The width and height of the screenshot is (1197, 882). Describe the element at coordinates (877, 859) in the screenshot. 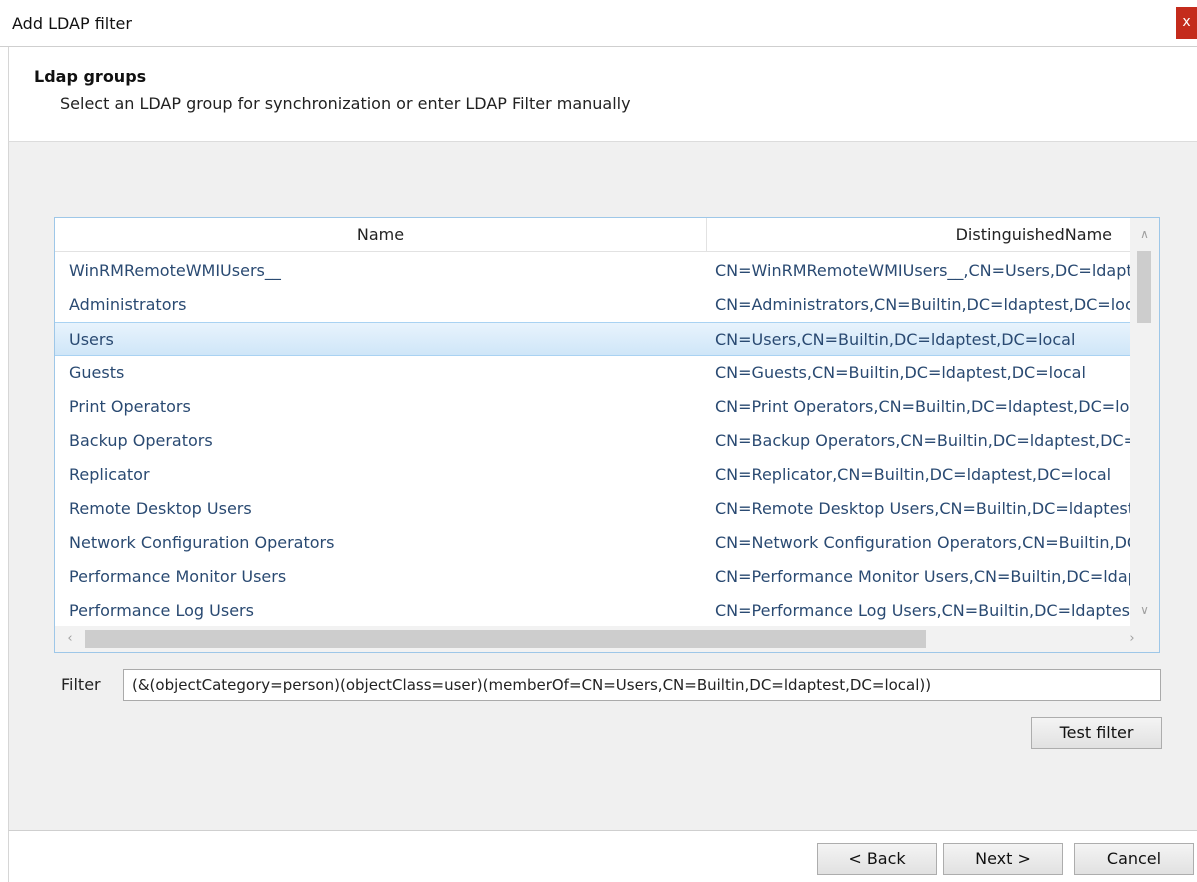

I see `back-button: < Back` at that location.